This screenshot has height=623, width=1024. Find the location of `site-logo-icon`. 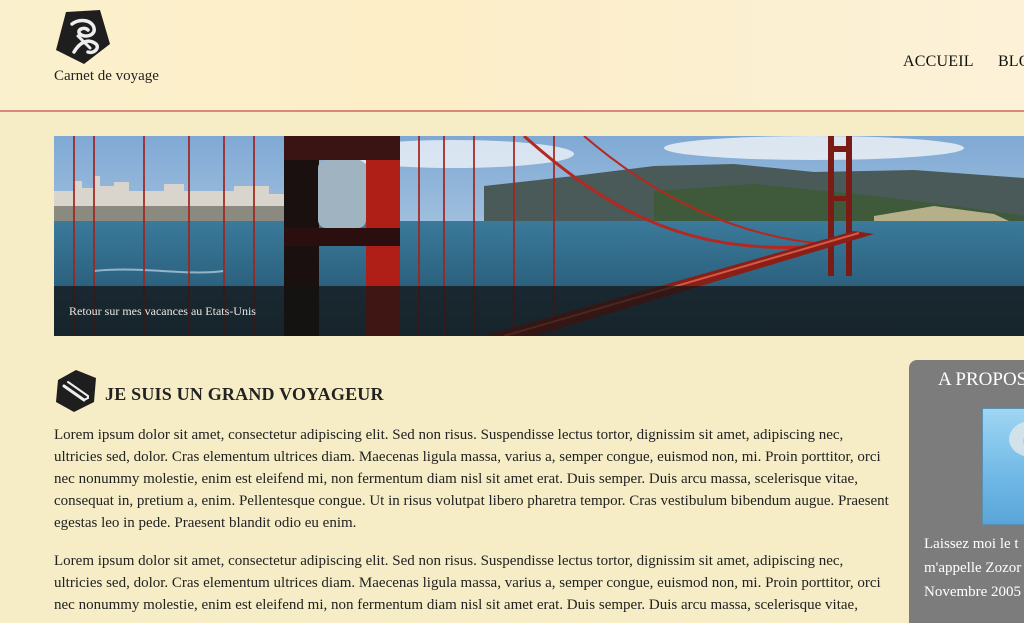

site-logo-icon is located at coordinates (83, 37).